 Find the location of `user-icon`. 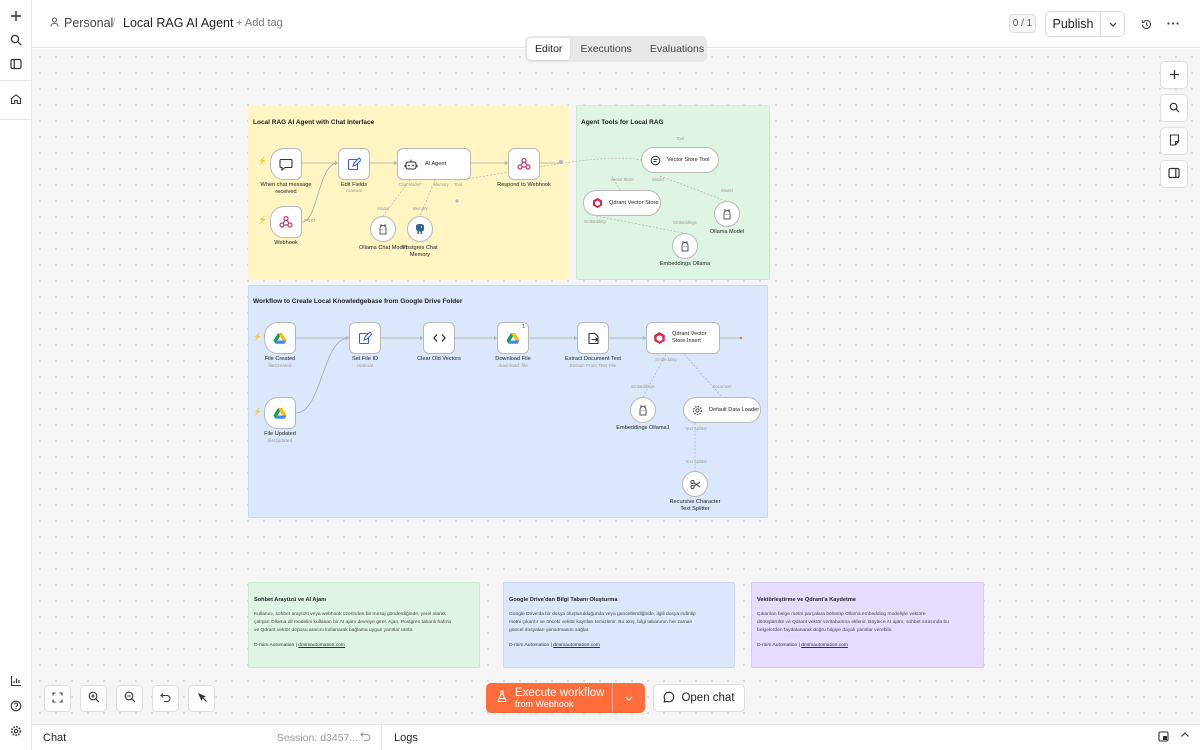

user-icon is located at coordinates (54, 23).